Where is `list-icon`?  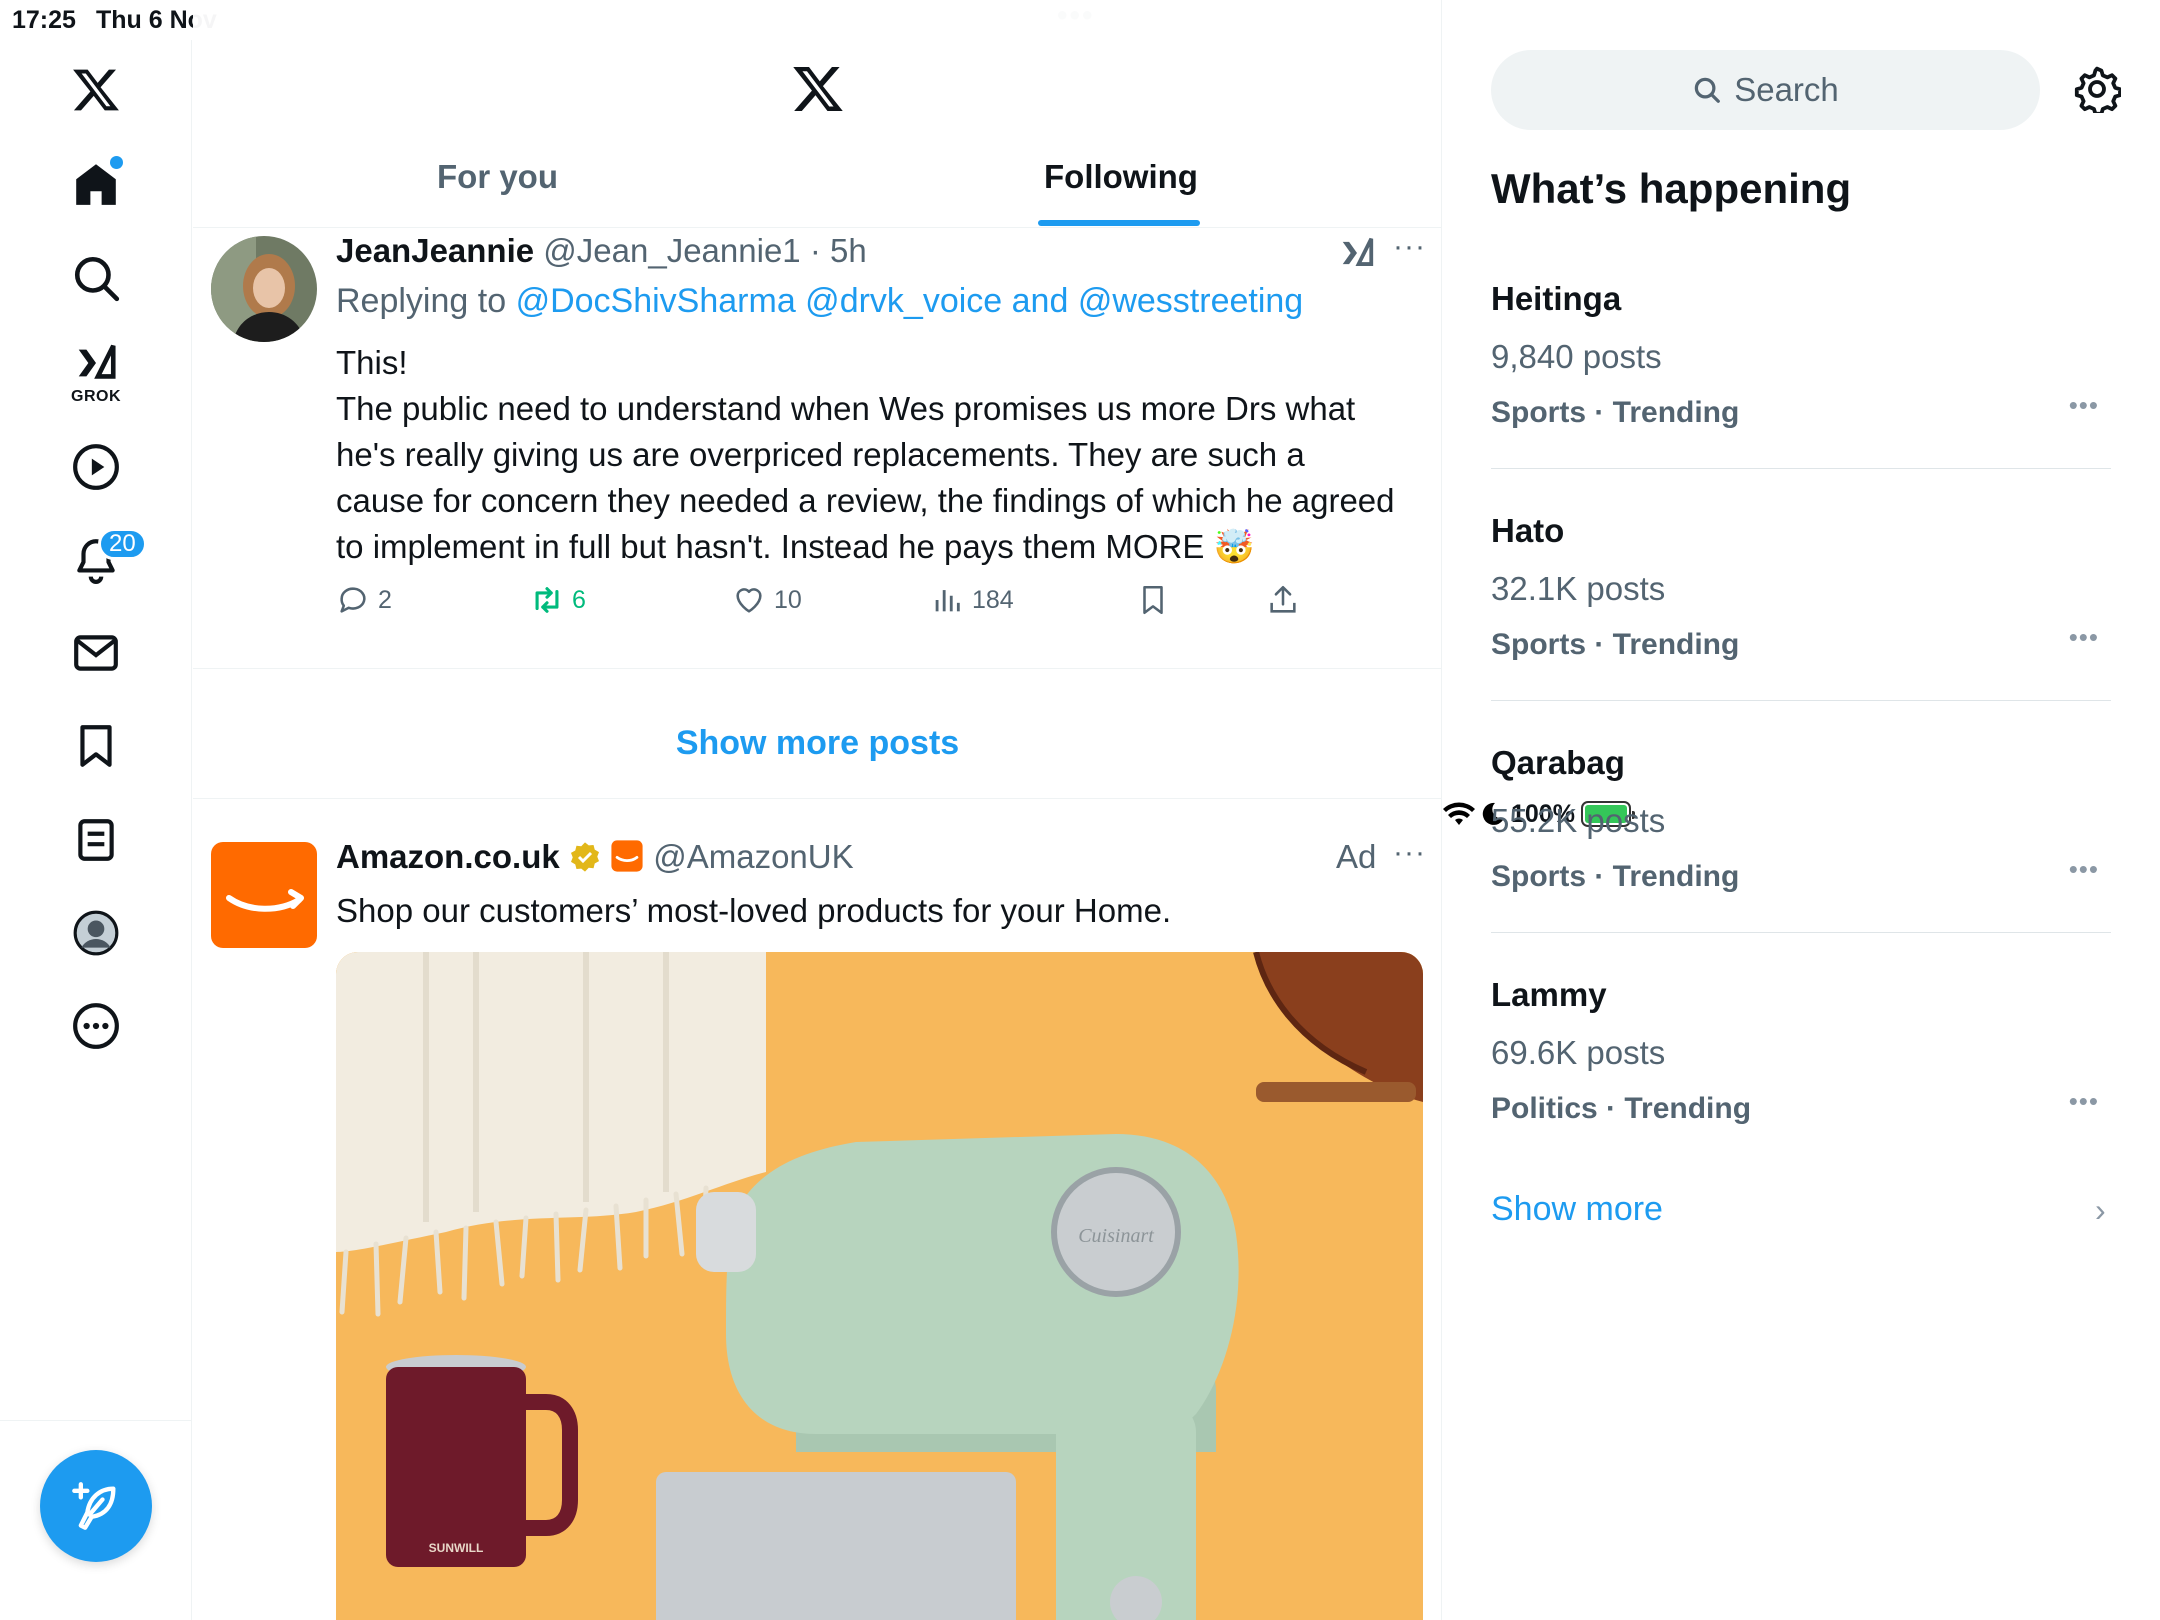 list-icon is located at coordinates (96, 840).